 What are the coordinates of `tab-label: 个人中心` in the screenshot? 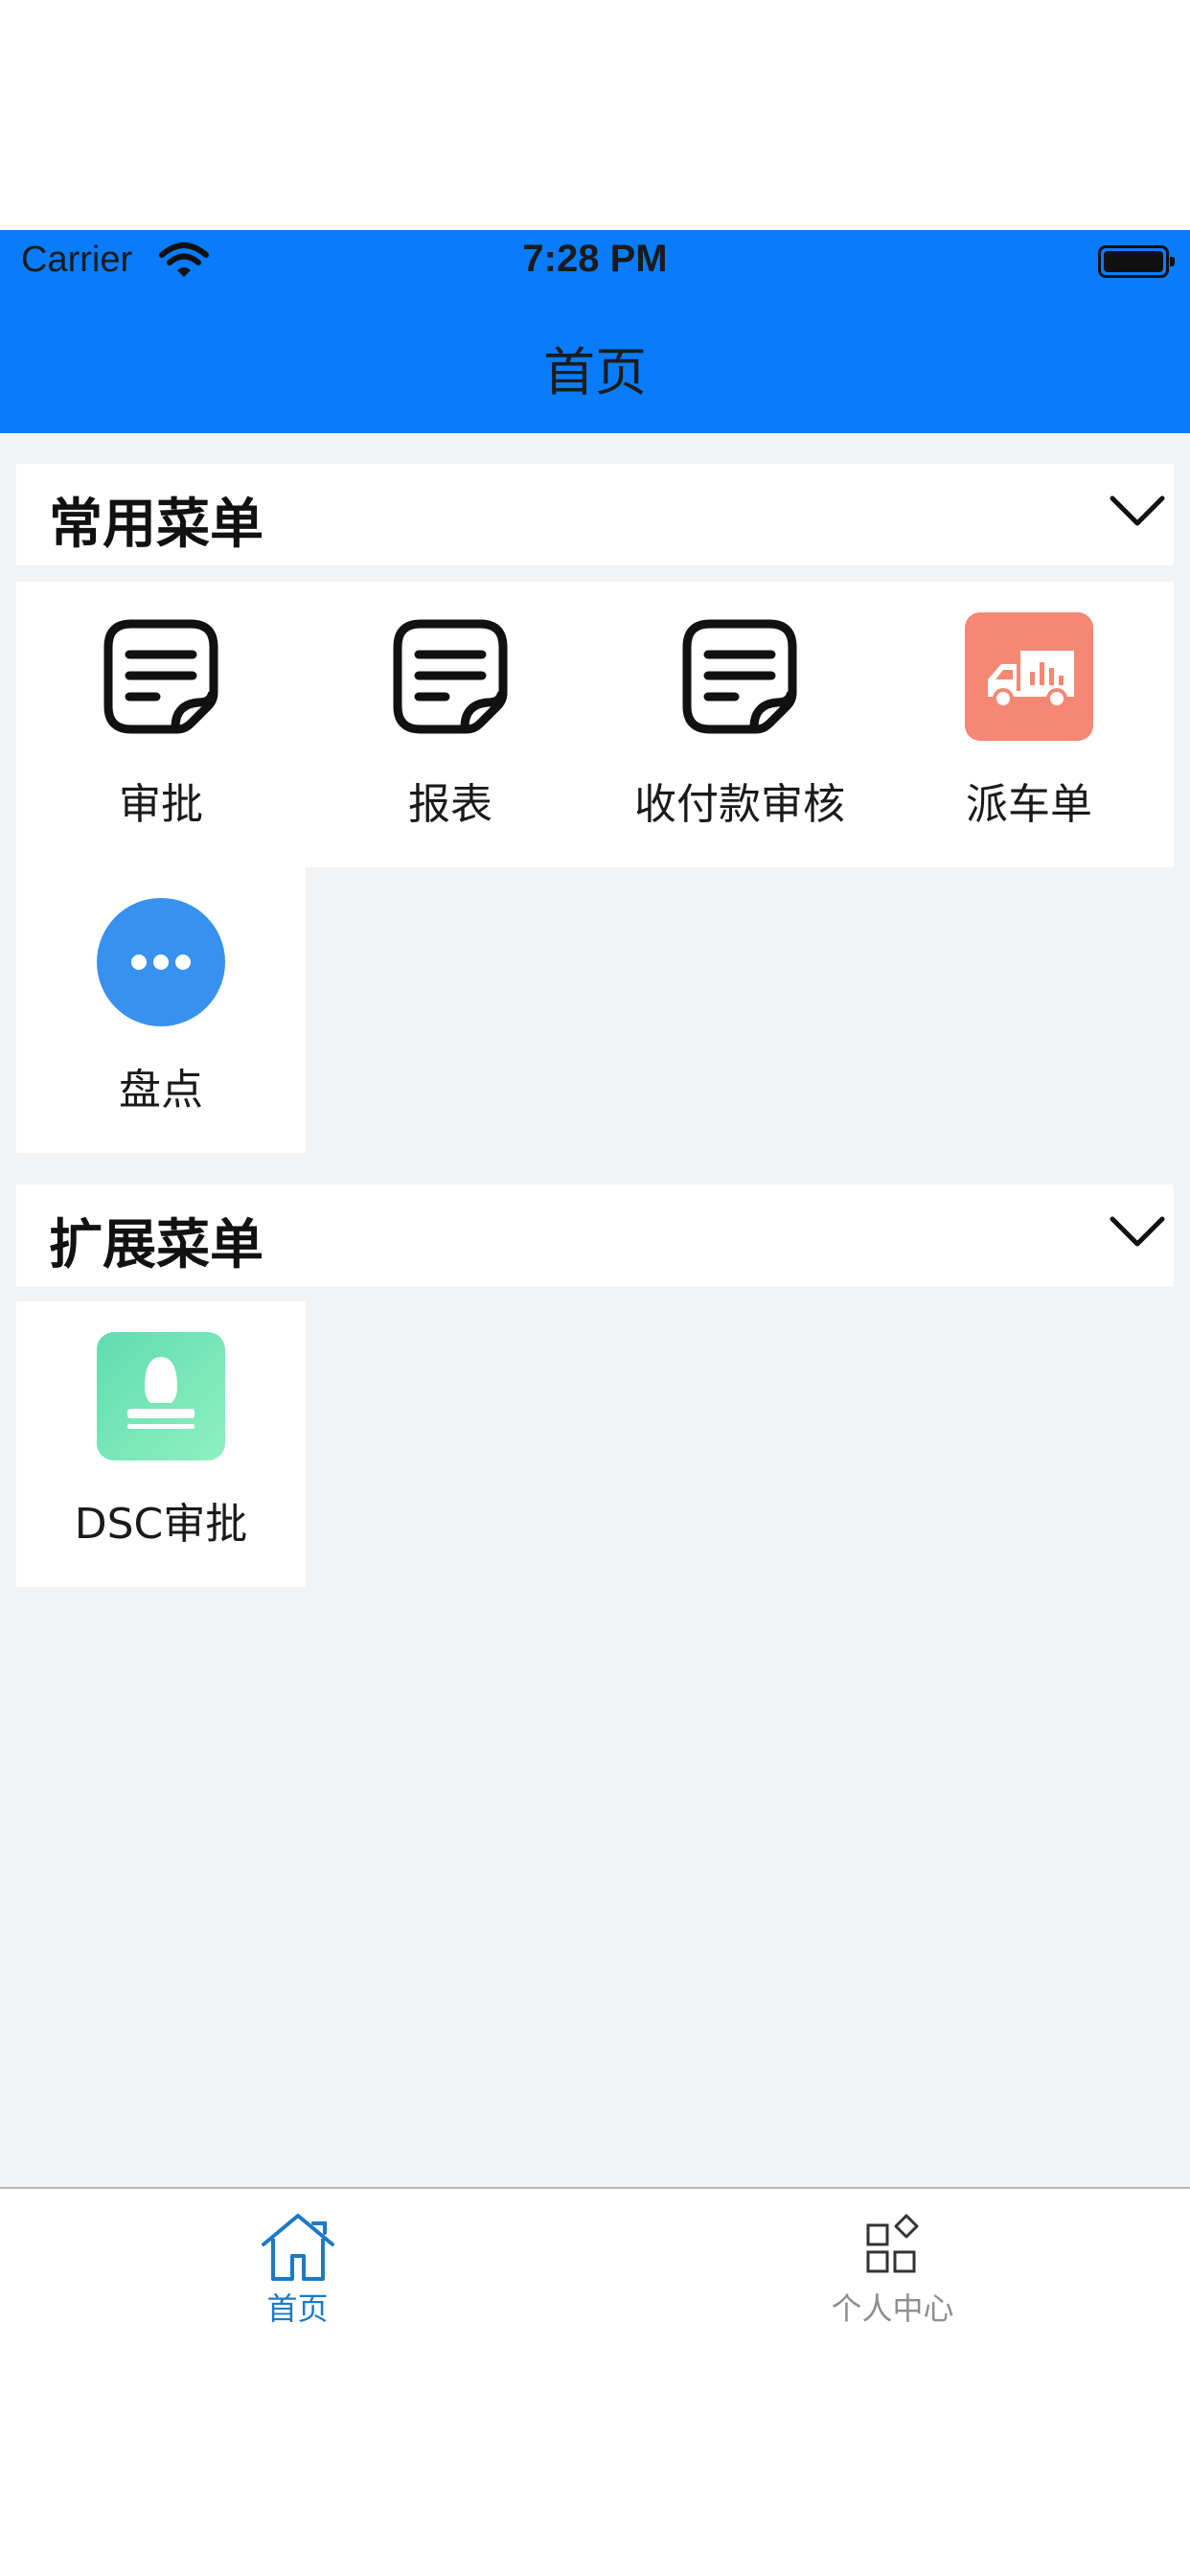 It's located at (893, 2308).